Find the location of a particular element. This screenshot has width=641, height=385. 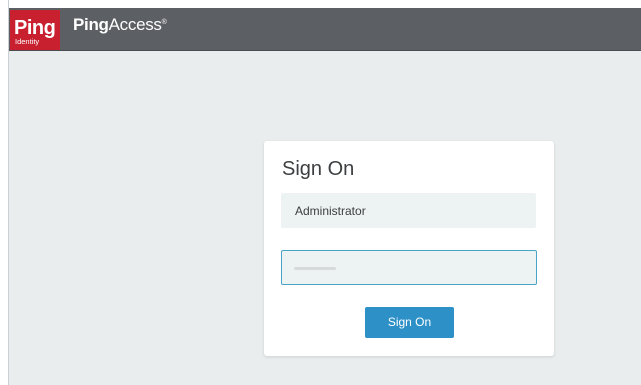

sign-on-button: Sign On is located at coordinates (409, 322).